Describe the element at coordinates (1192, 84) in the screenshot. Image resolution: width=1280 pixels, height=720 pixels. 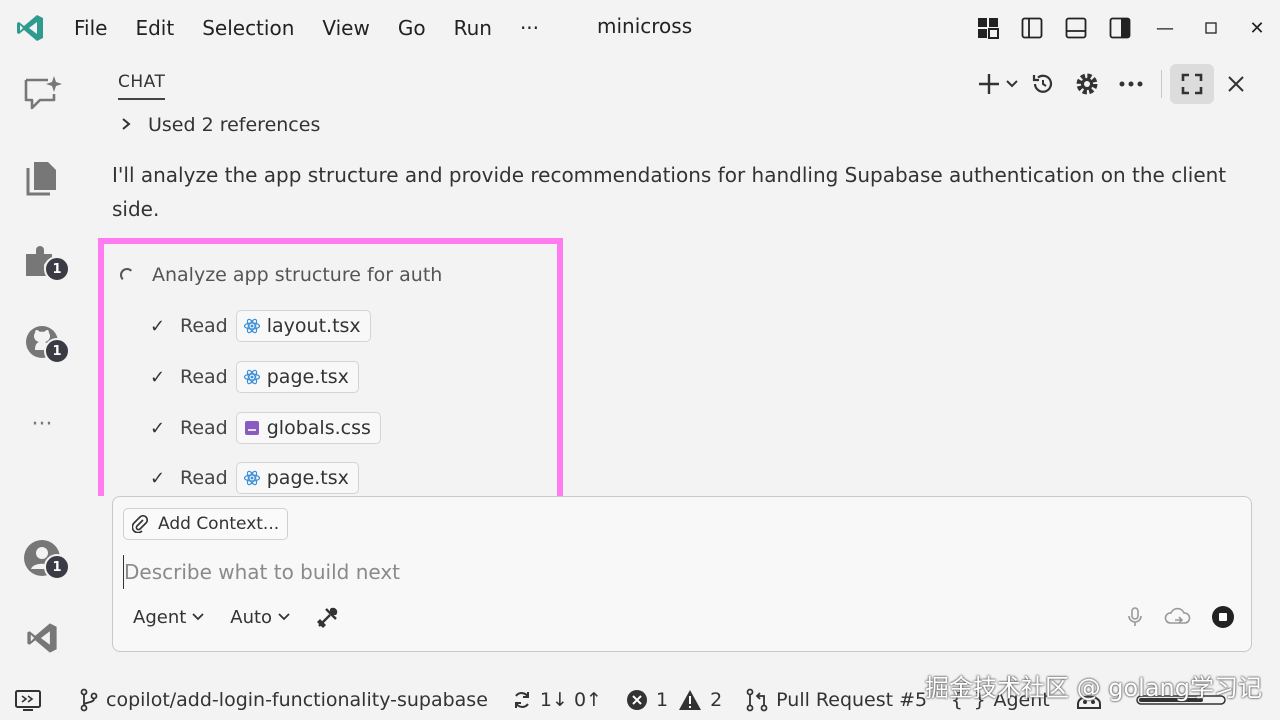
I see `maximize-chat-icon` at that location.